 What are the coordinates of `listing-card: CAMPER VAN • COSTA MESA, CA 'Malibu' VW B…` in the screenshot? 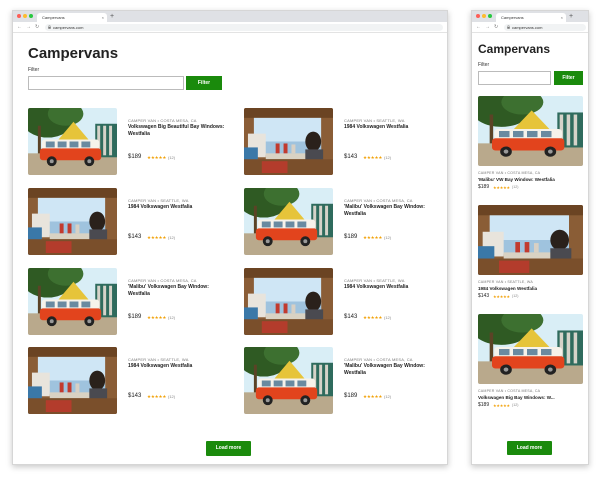 It's located at (530, 148).